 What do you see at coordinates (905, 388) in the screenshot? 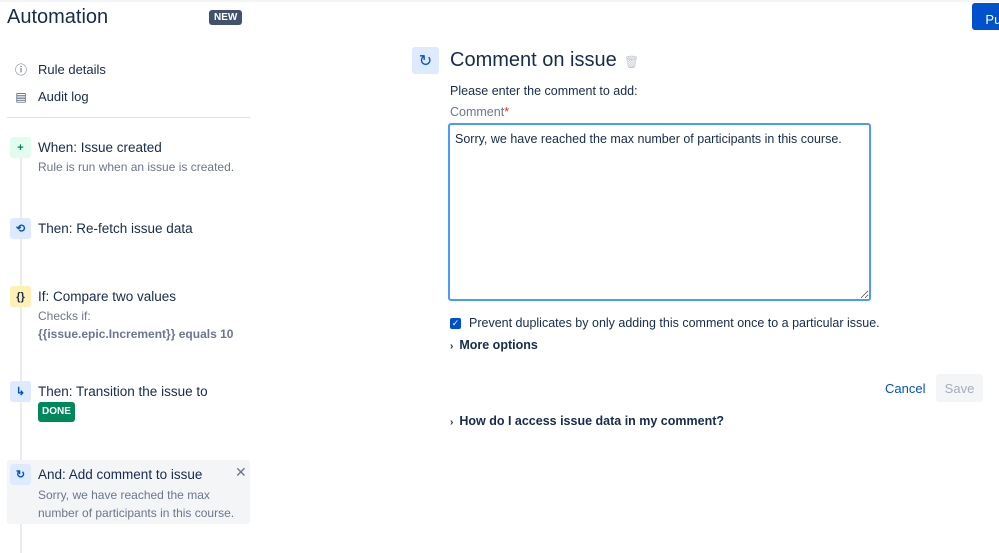
I see `cancel-button: Cancel` at bounding box center [905, 388].